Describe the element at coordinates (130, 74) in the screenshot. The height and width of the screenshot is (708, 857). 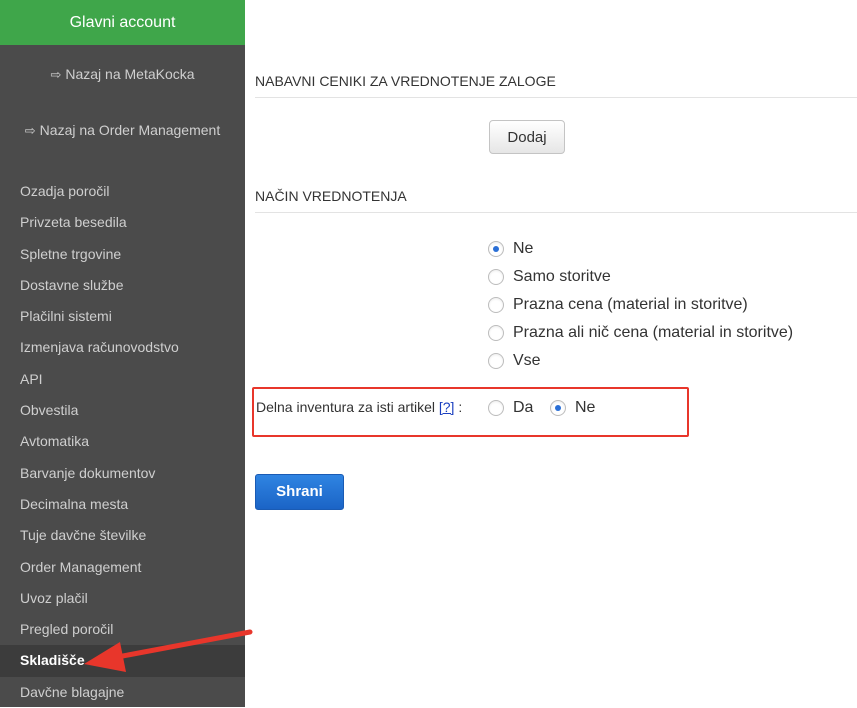
I see `back-link-label: Nazaj na MetaKocka` at that location.